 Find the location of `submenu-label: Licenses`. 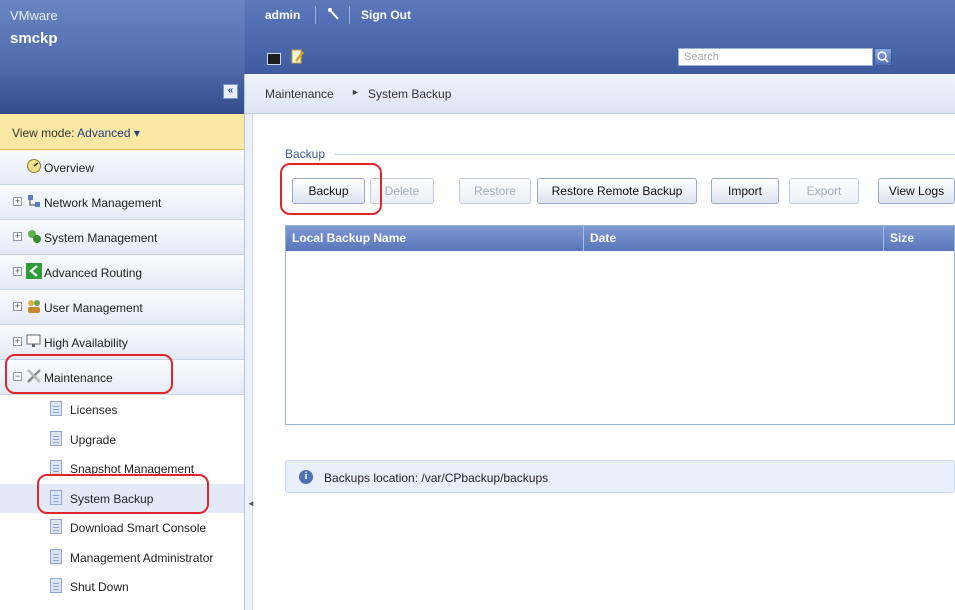

submenu-label: Licenses is located at coordinates (94, 410).